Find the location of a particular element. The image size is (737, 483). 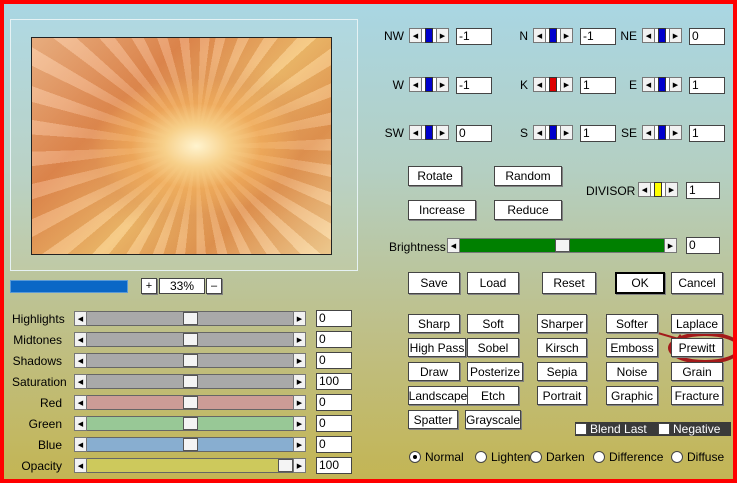

shadows-field: 0 is located at coordinates (334, 360).